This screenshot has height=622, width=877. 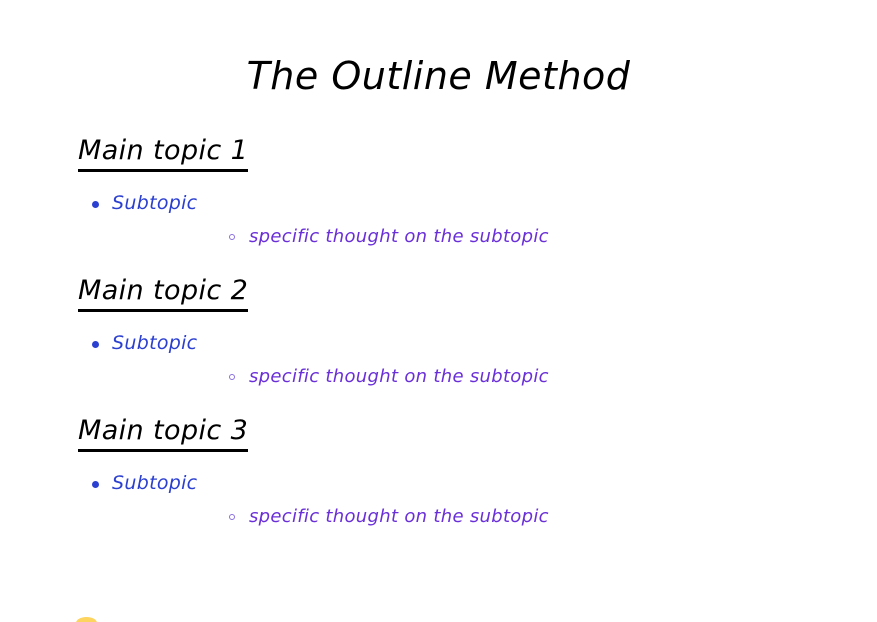 I want to click on main-topic-heading: Main topic 2, so click(x=163, y=293).